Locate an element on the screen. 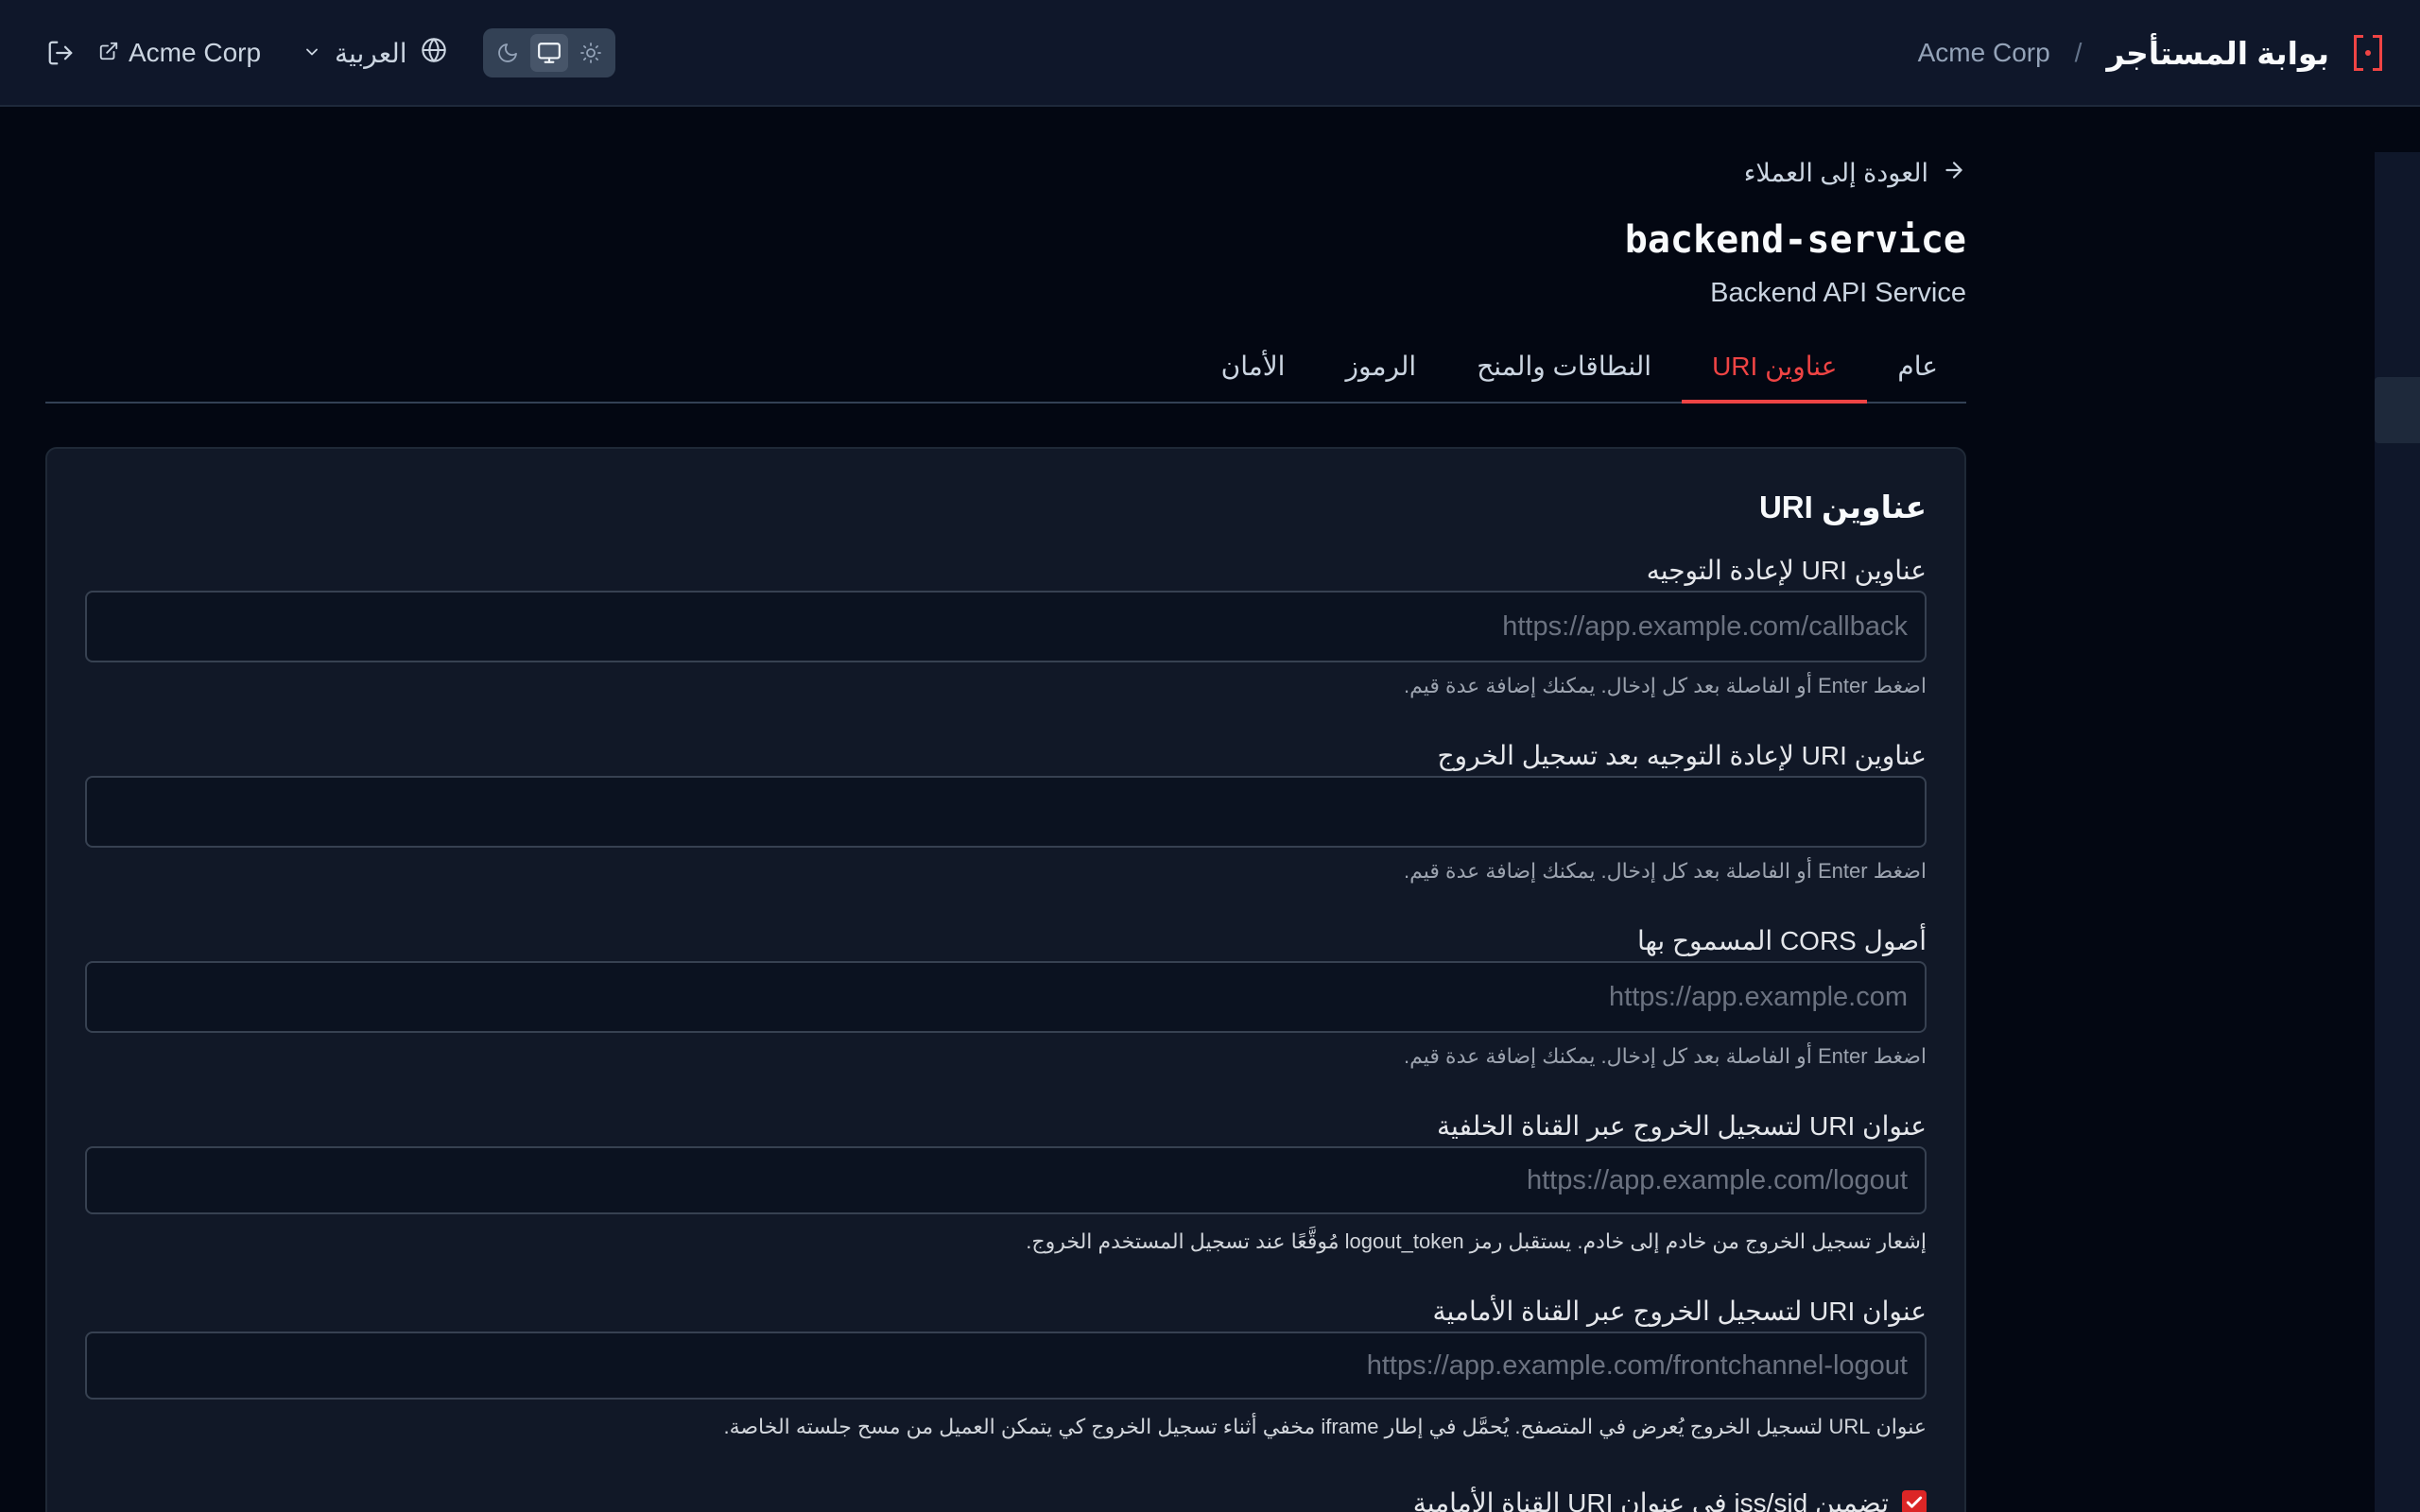  frontchannel-logout-input is located at coordinates (1006, 1366).